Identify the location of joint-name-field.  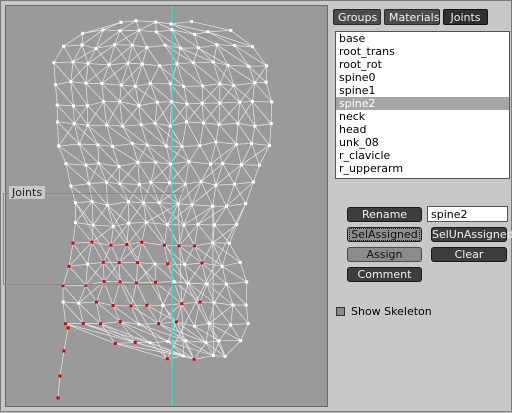
(467, 214).